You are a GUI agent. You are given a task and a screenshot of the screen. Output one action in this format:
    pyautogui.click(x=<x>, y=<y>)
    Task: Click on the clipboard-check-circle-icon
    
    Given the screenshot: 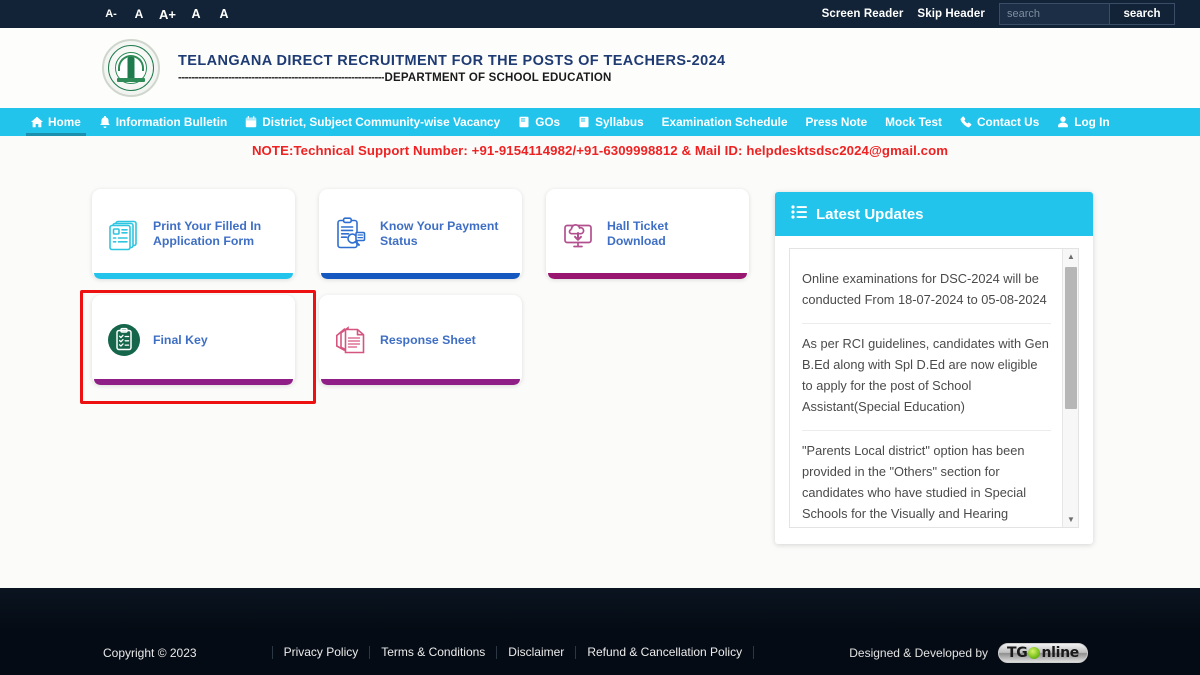 What is the action you would take?
    pyautogui.click(x=124, y=340)
    